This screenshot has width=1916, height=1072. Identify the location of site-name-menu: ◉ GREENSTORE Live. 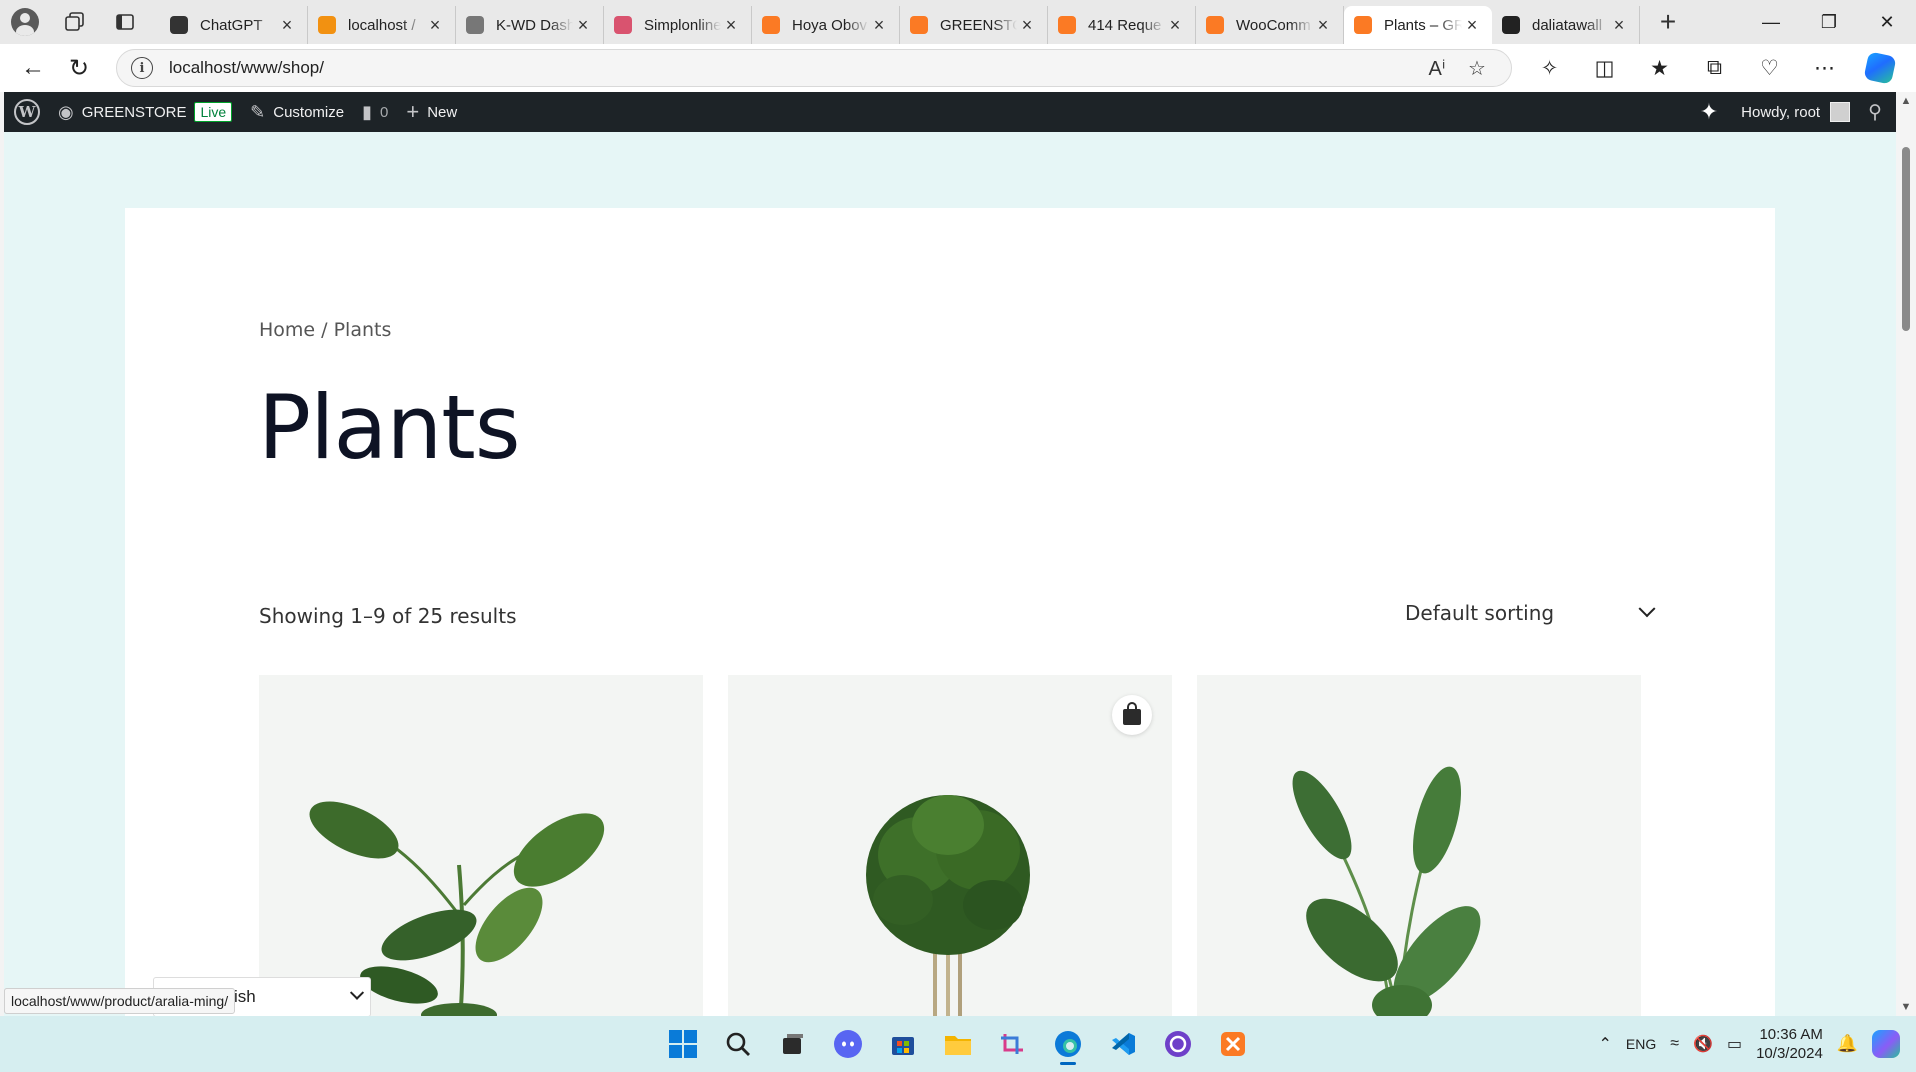
(145, 112).